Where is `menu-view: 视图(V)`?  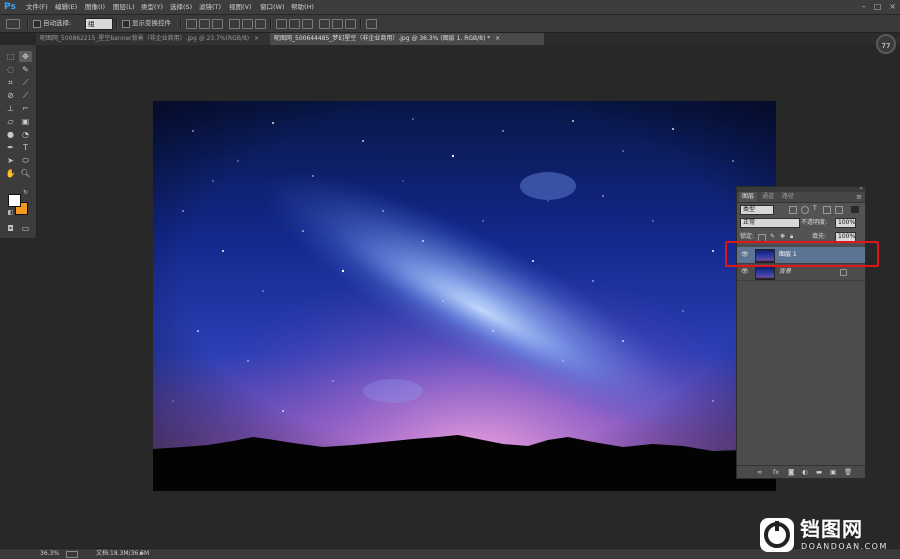 menu-view: 视图(V) is located at coordinates (240, 7).